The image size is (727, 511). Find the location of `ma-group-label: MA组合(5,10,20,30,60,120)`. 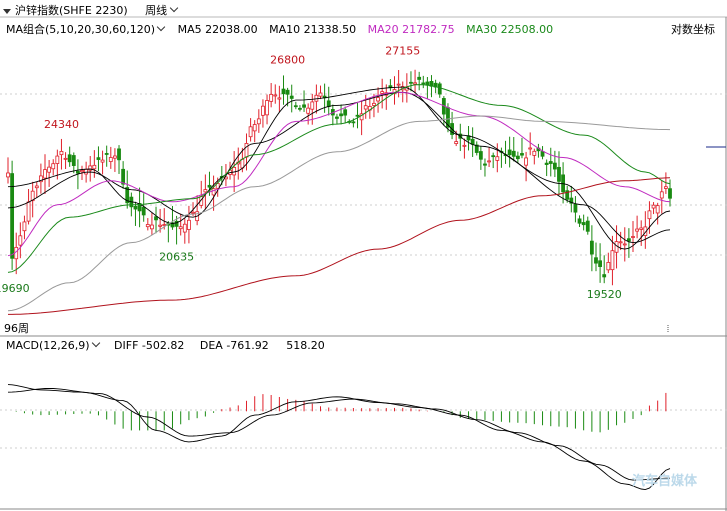

ma-group-label: MA组合(5,10,20,30,60,120) is located at coordinates (80, 29).